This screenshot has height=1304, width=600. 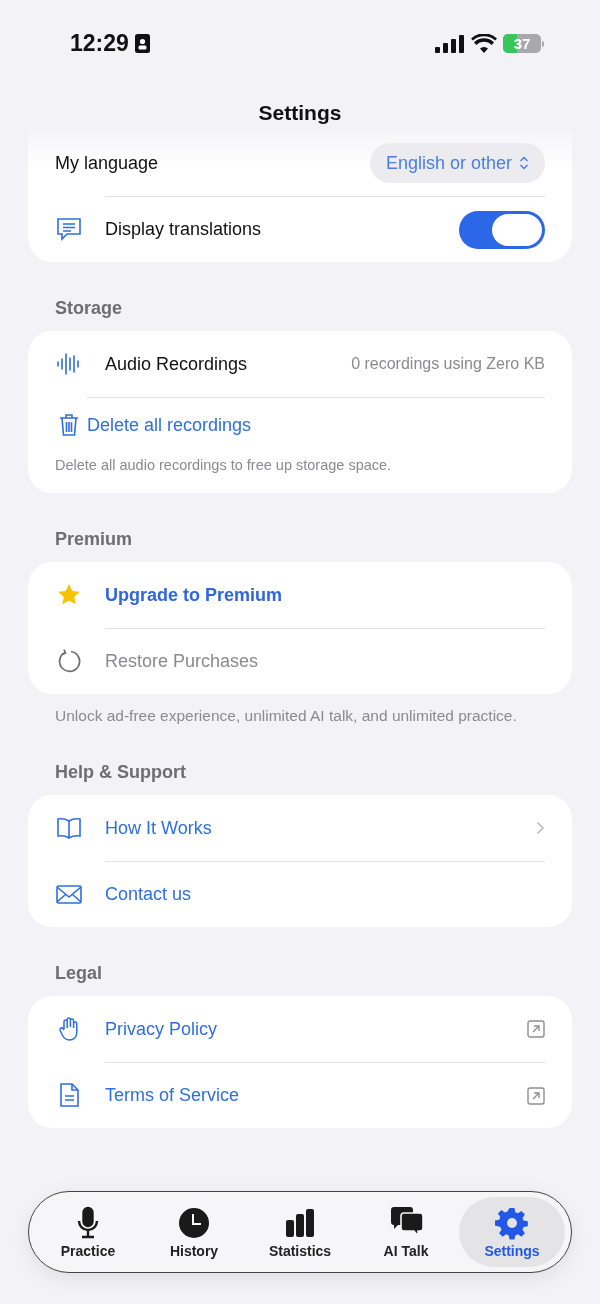 I want to click on status-time: 12:29, so click(x=99, y=43).